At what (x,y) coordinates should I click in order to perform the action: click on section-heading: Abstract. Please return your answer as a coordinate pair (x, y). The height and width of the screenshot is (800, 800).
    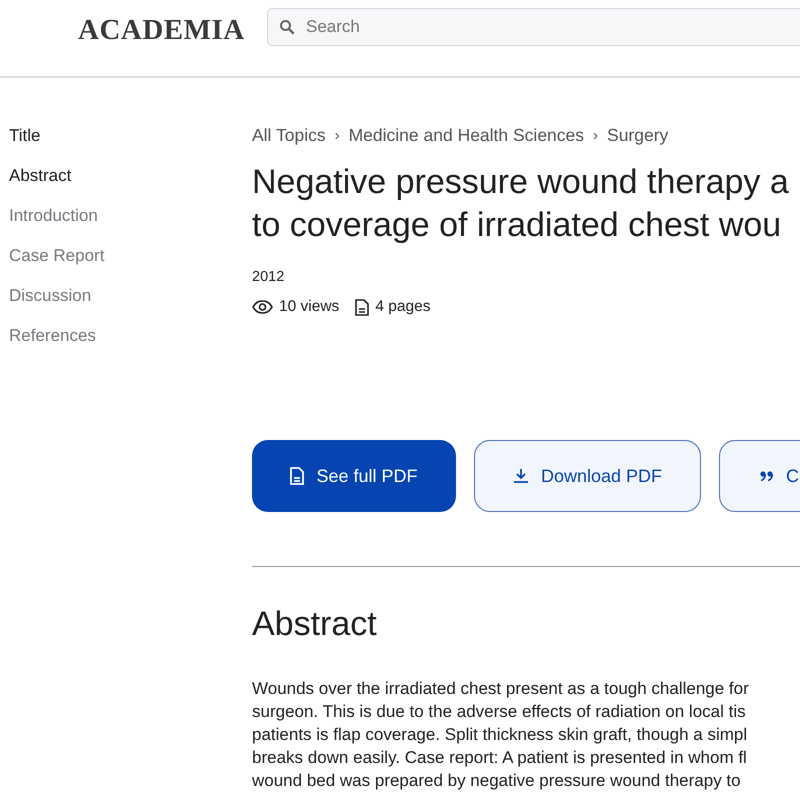
    Looking at the image, I should click on (315, 624).